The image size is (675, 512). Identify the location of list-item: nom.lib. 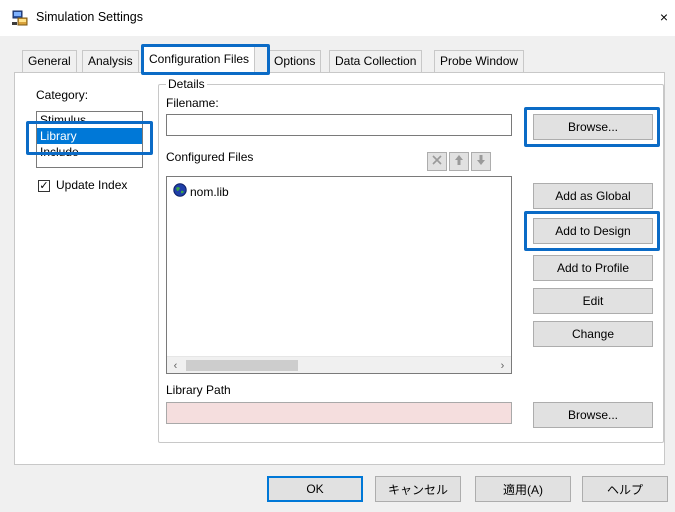
(201, 191).